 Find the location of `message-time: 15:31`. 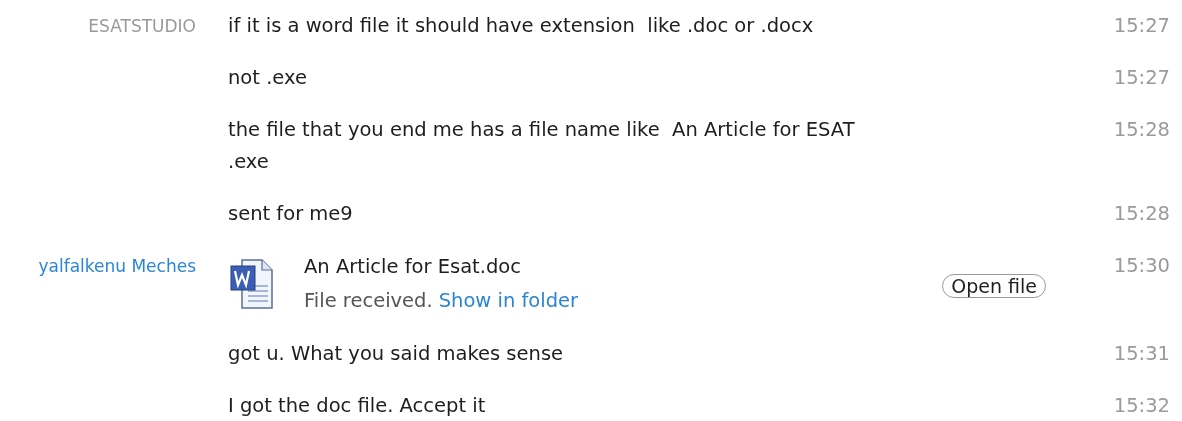

message-time: 15:31 is located at coordinates (1141, 354).